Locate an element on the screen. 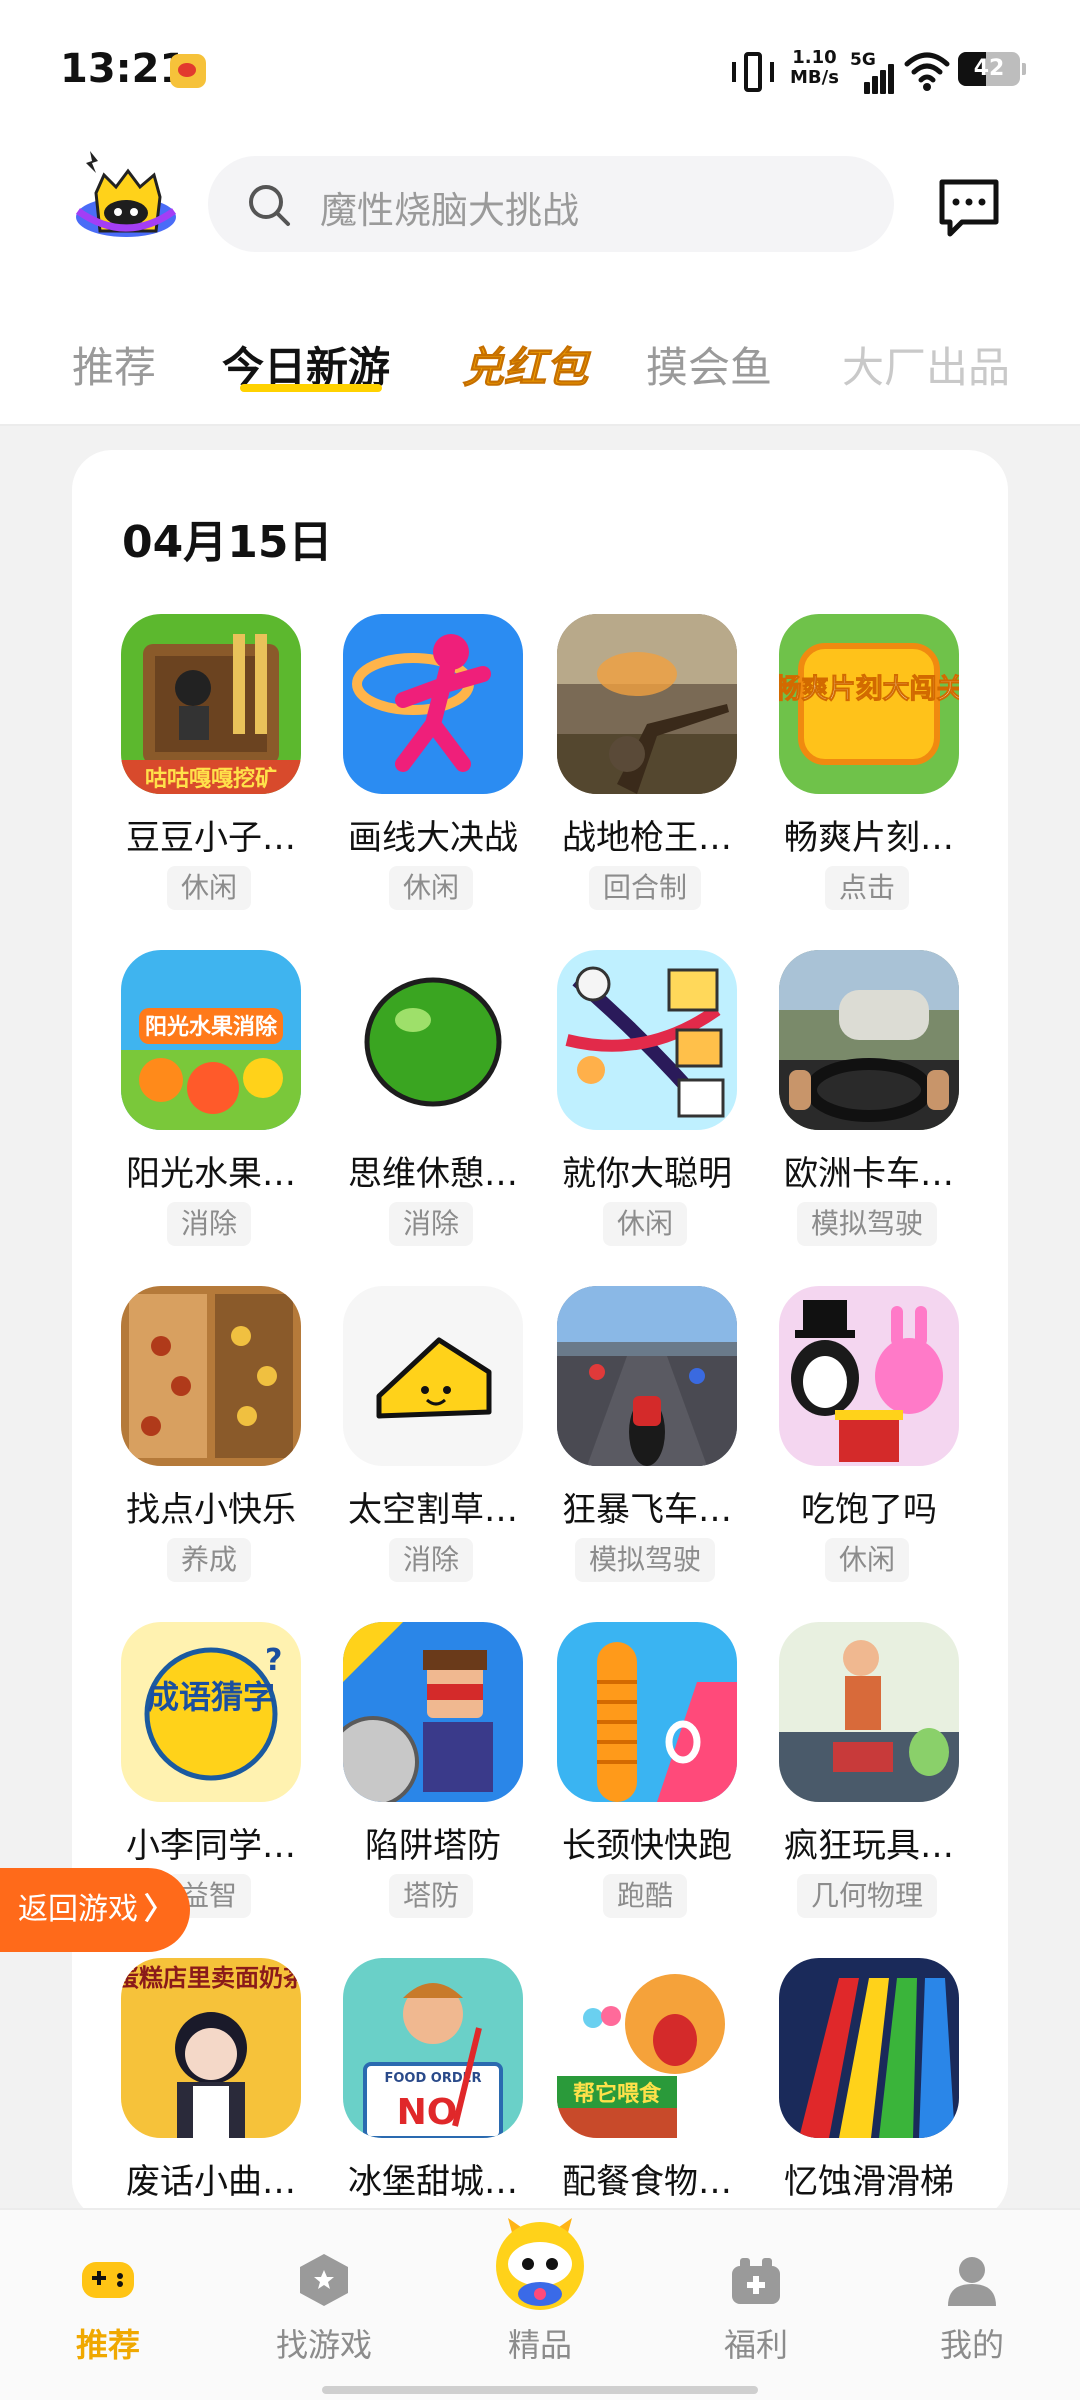 This screenshot has width=1080, height=2400. net-speed-value: 1.10 is located at coordinates (814, 57).